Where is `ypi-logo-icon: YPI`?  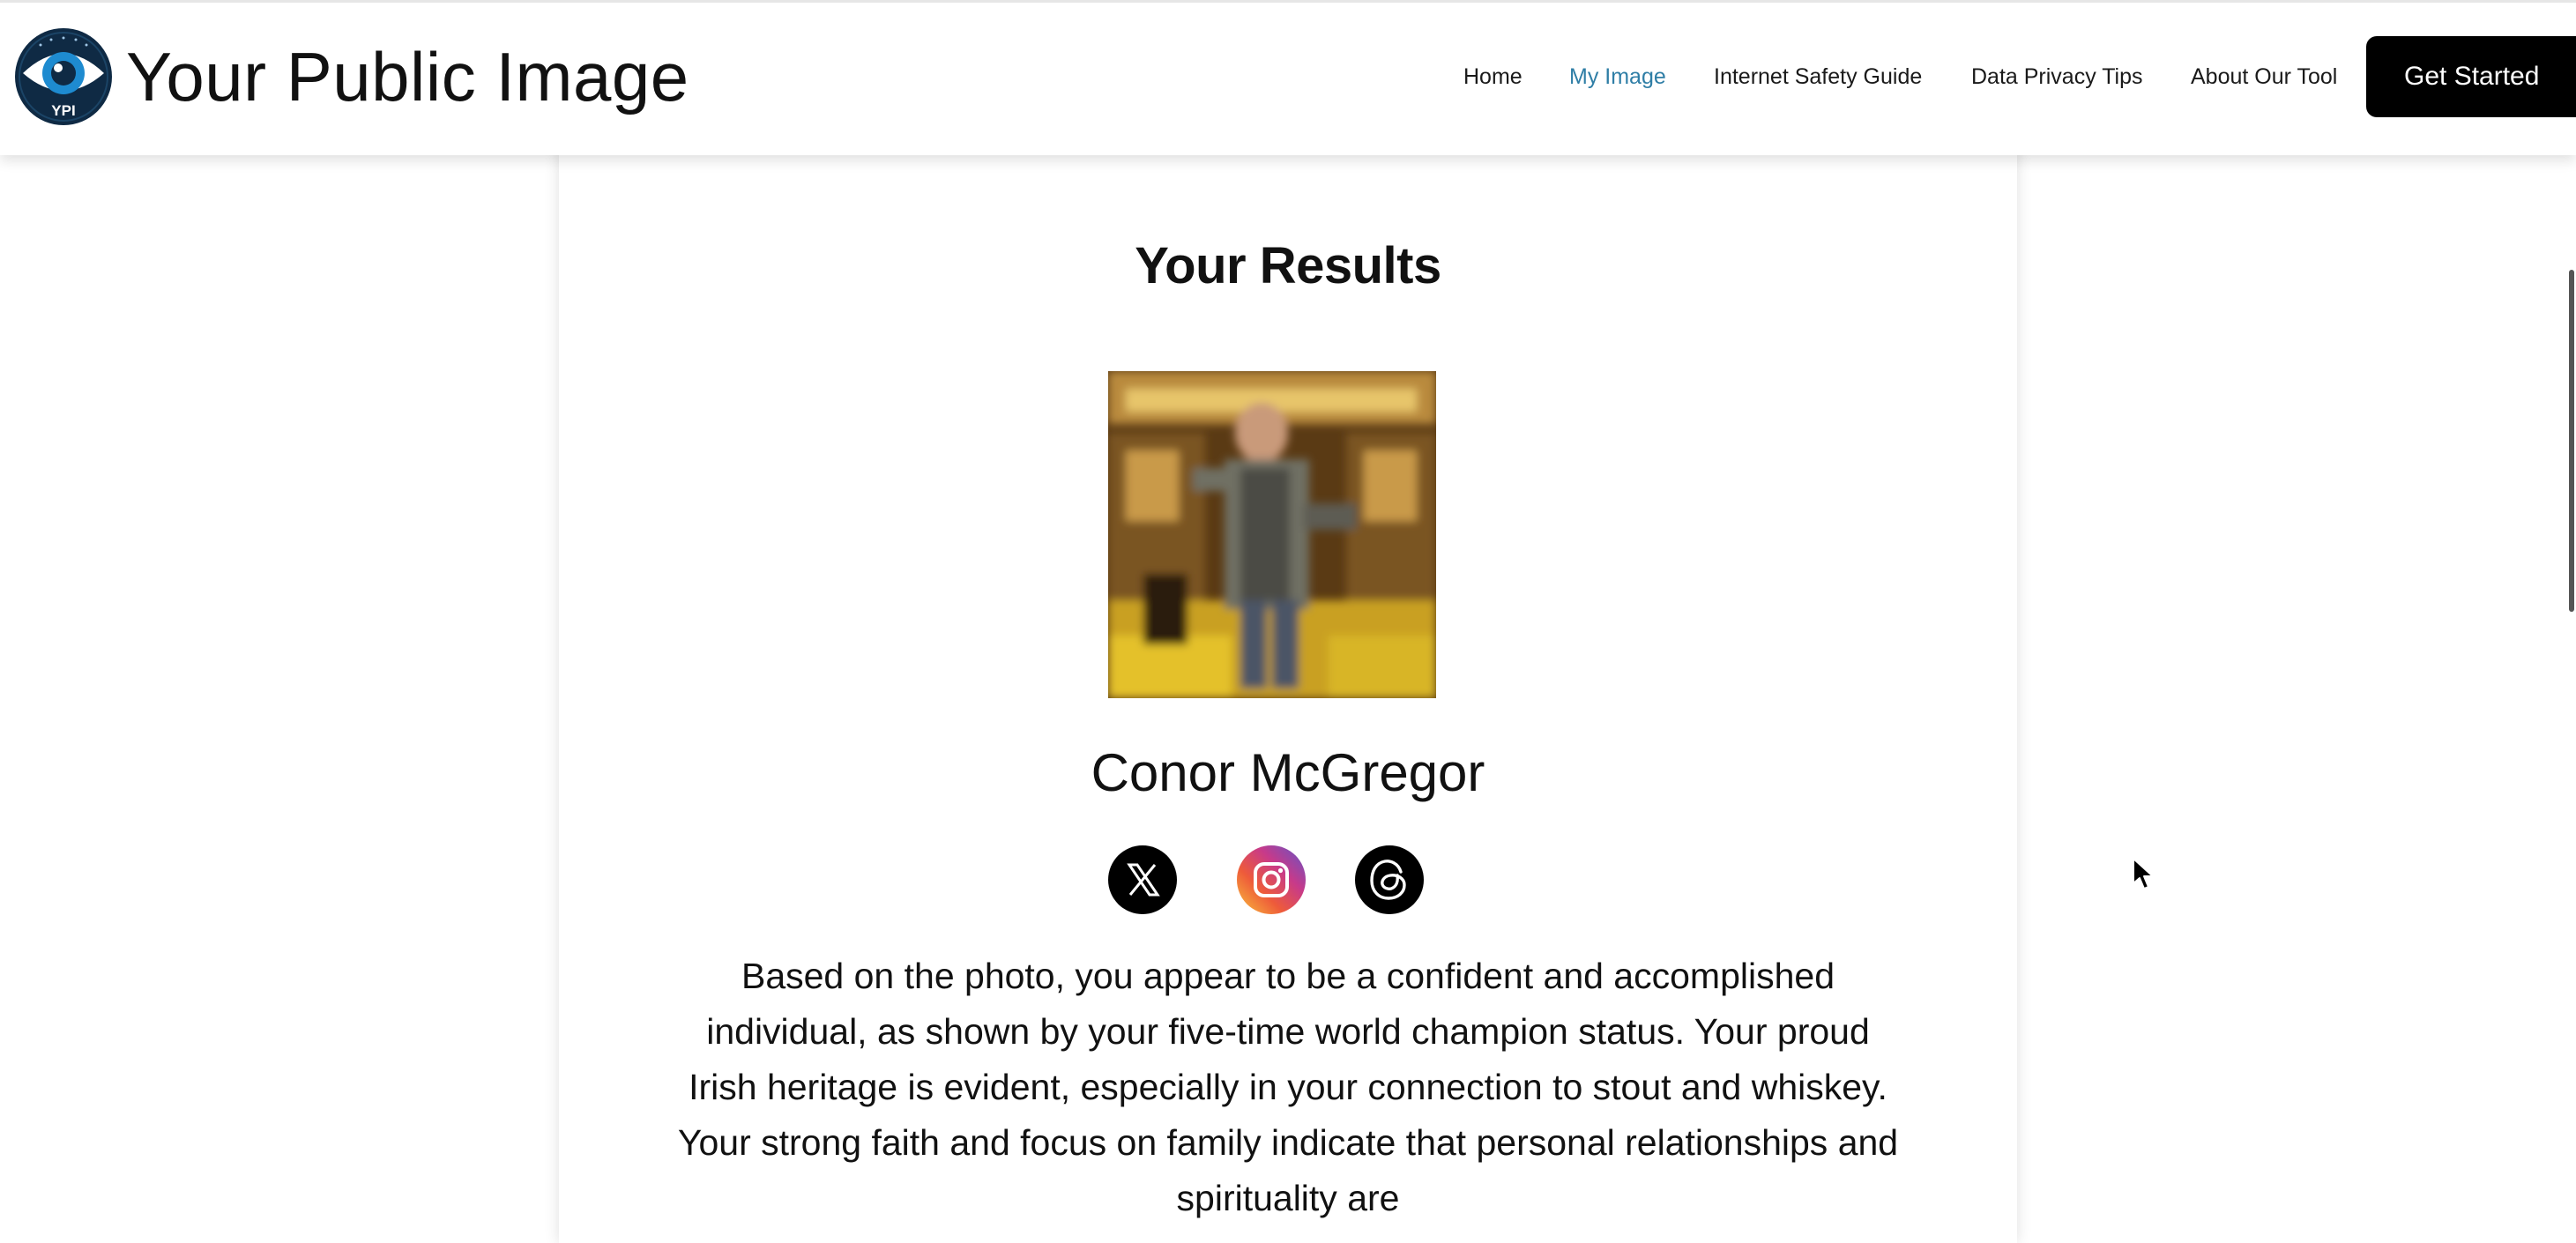 ypi-logo-icon: YPI is located at coordinates (64, 76).